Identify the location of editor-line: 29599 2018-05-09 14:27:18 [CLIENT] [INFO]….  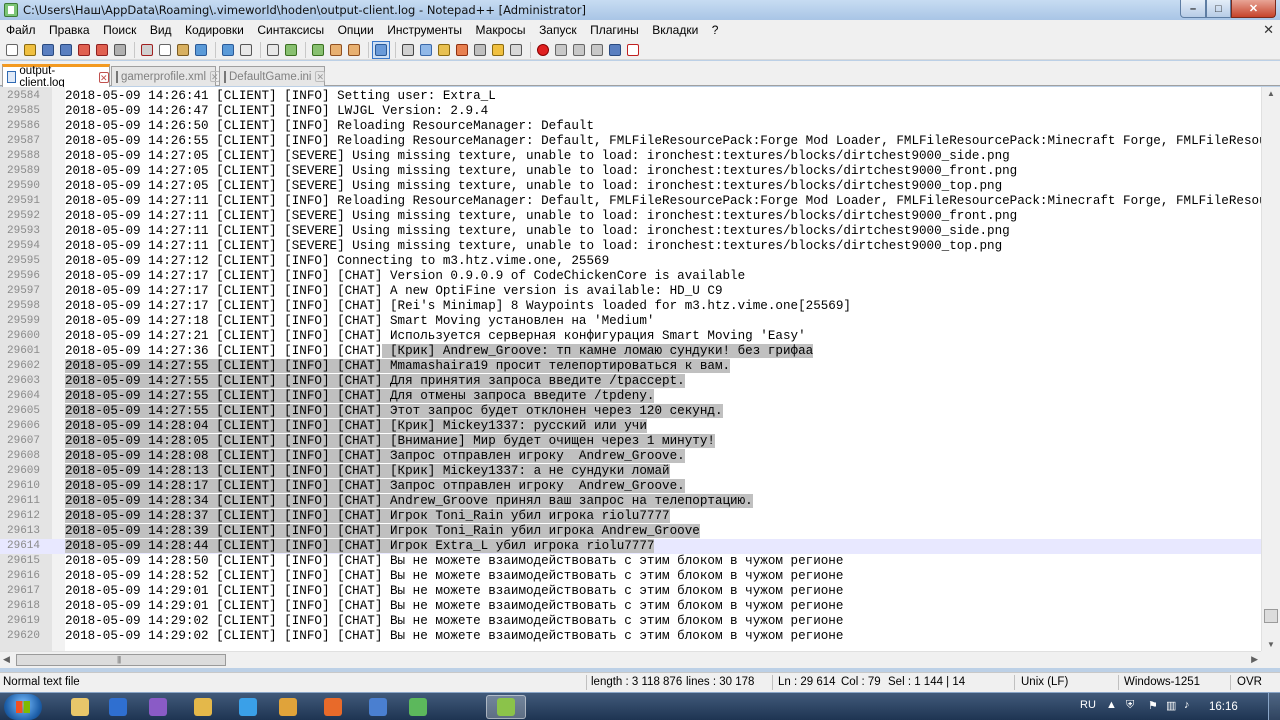
(630, 321).